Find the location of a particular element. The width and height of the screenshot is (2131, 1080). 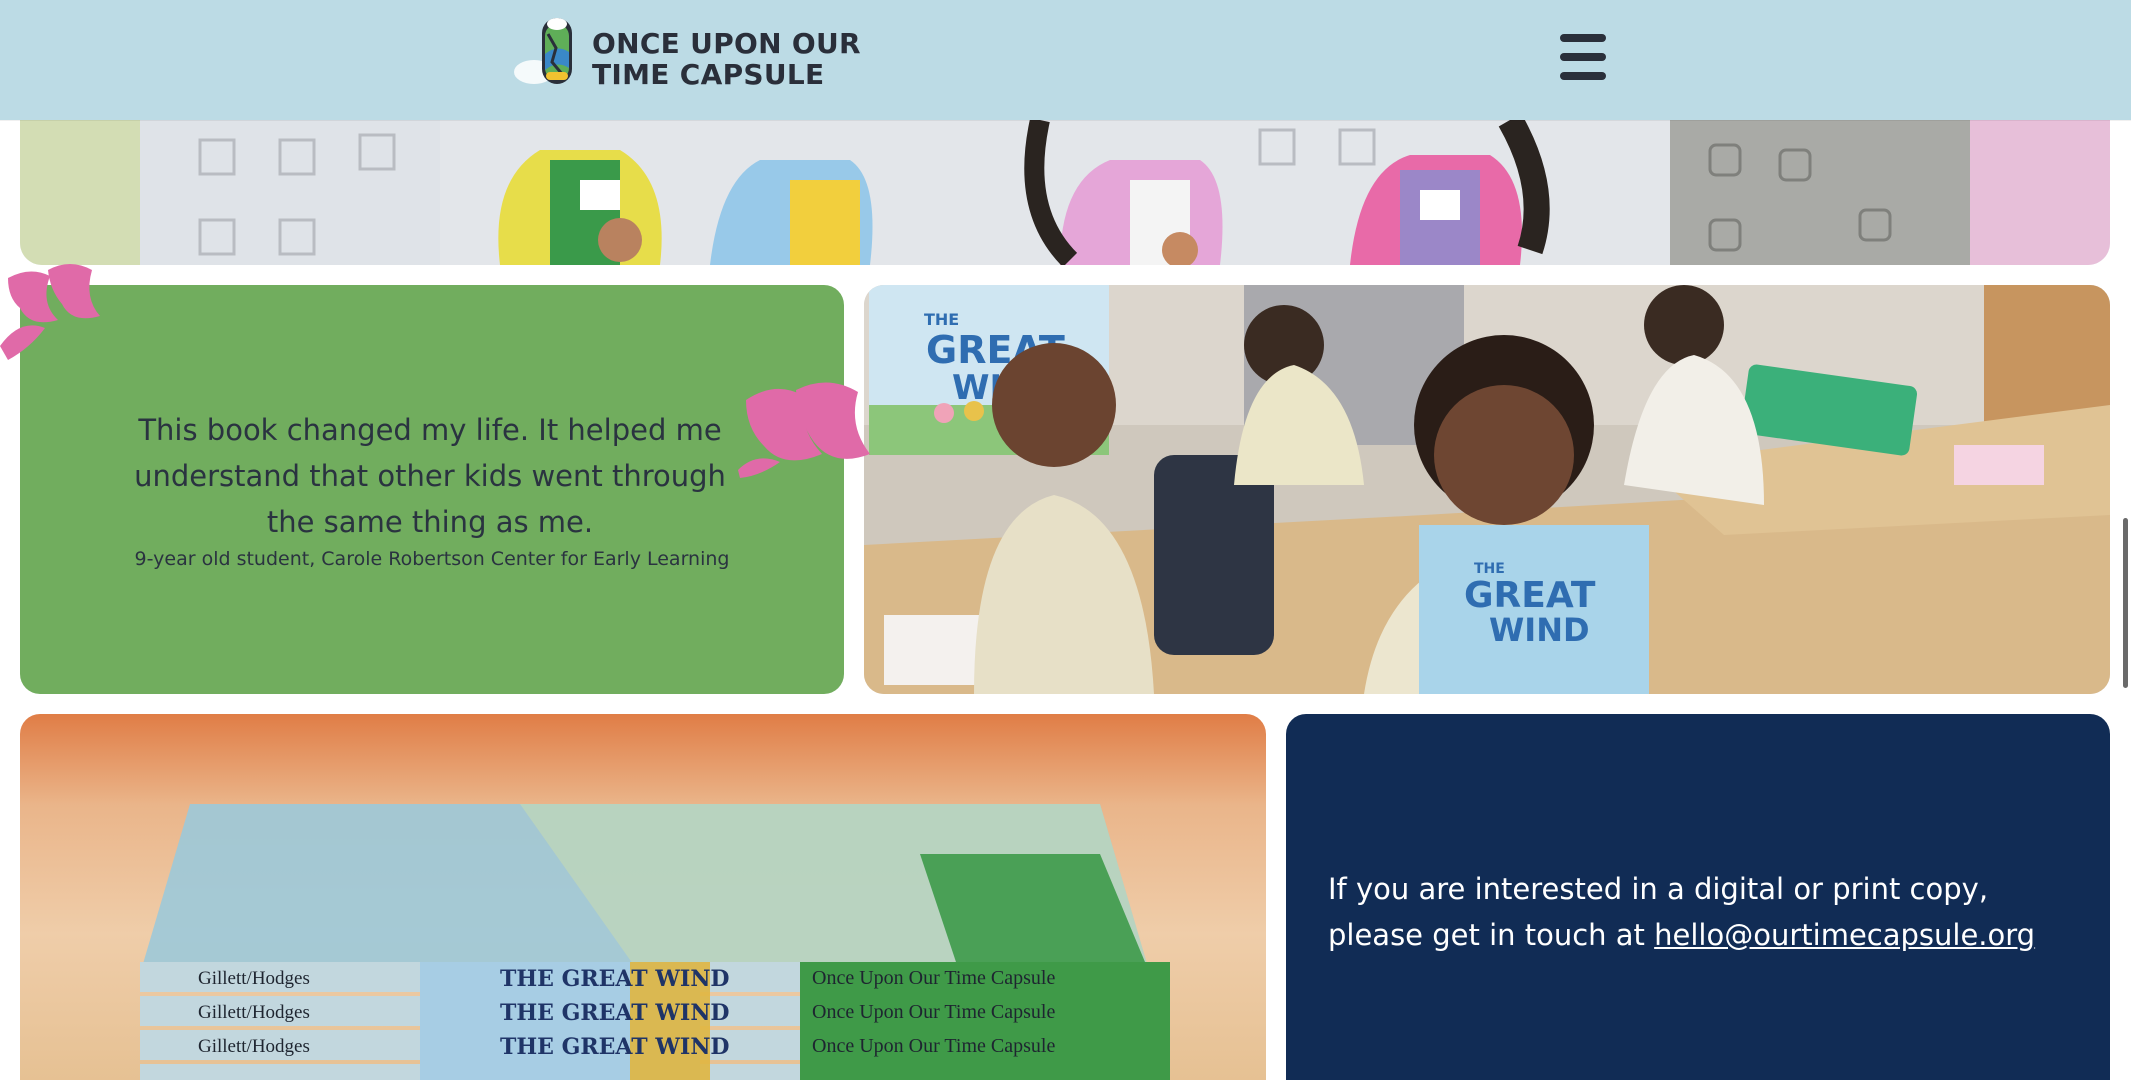

spine-author-3: Gillett/Hodges is located at coordinates (254, 1046).